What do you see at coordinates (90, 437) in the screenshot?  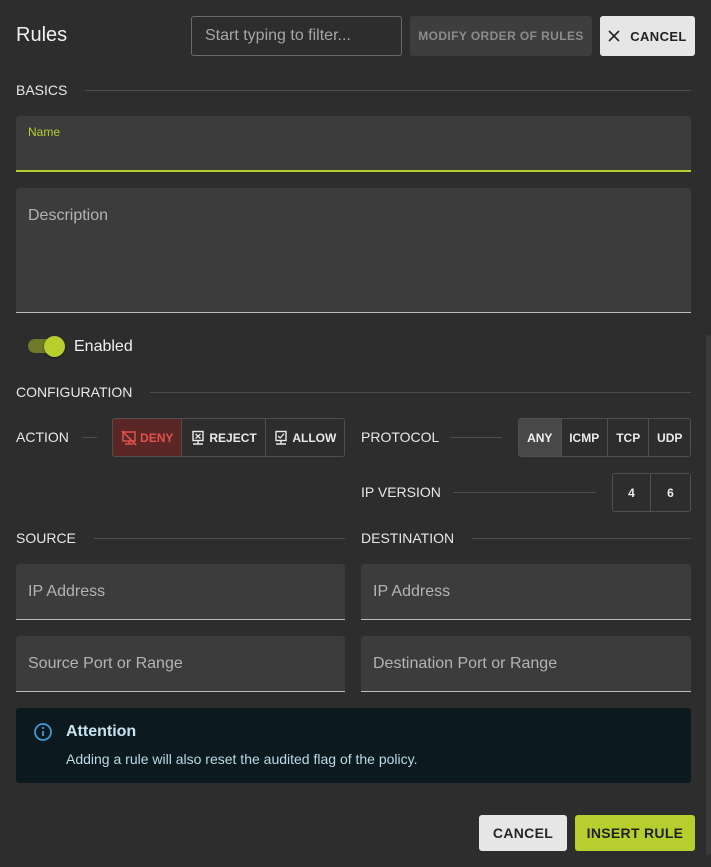 I see `action-divider` at bounding box center [90, 437].